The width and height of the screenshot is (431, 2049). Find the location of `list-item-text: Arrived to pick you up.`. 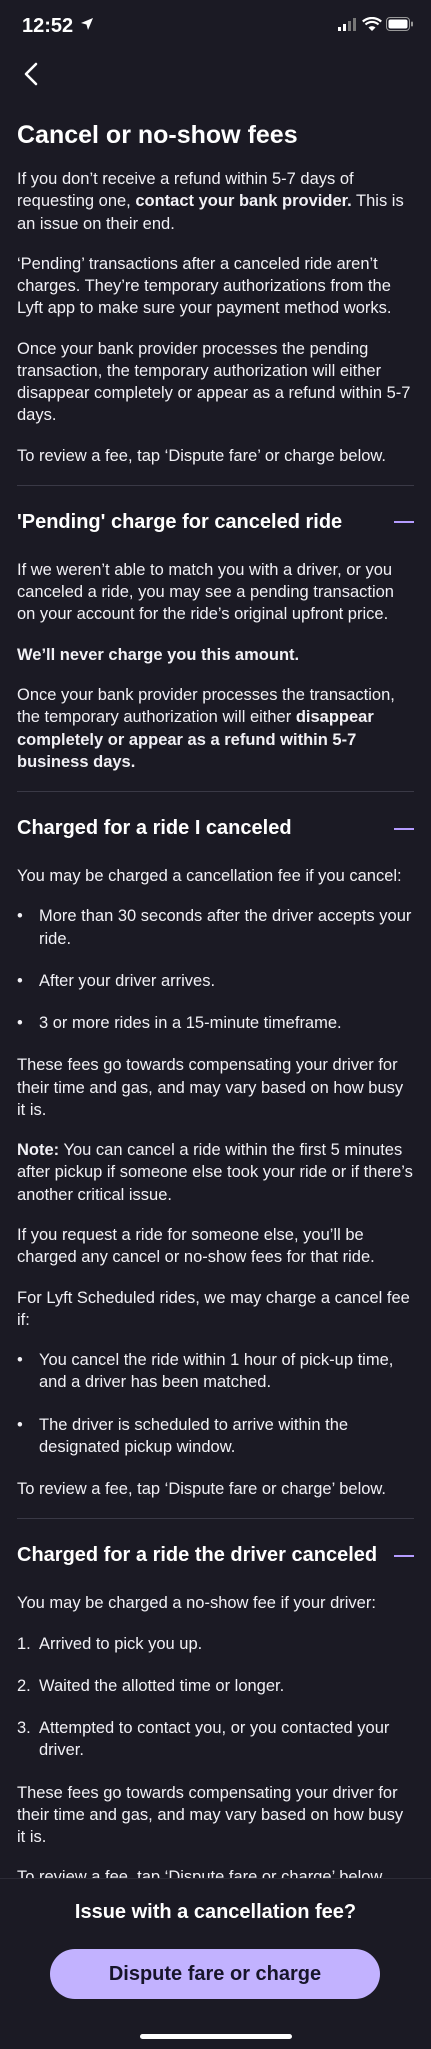

list-item-text: Arrived to pick you up. is located at coordinates (121, 1643).